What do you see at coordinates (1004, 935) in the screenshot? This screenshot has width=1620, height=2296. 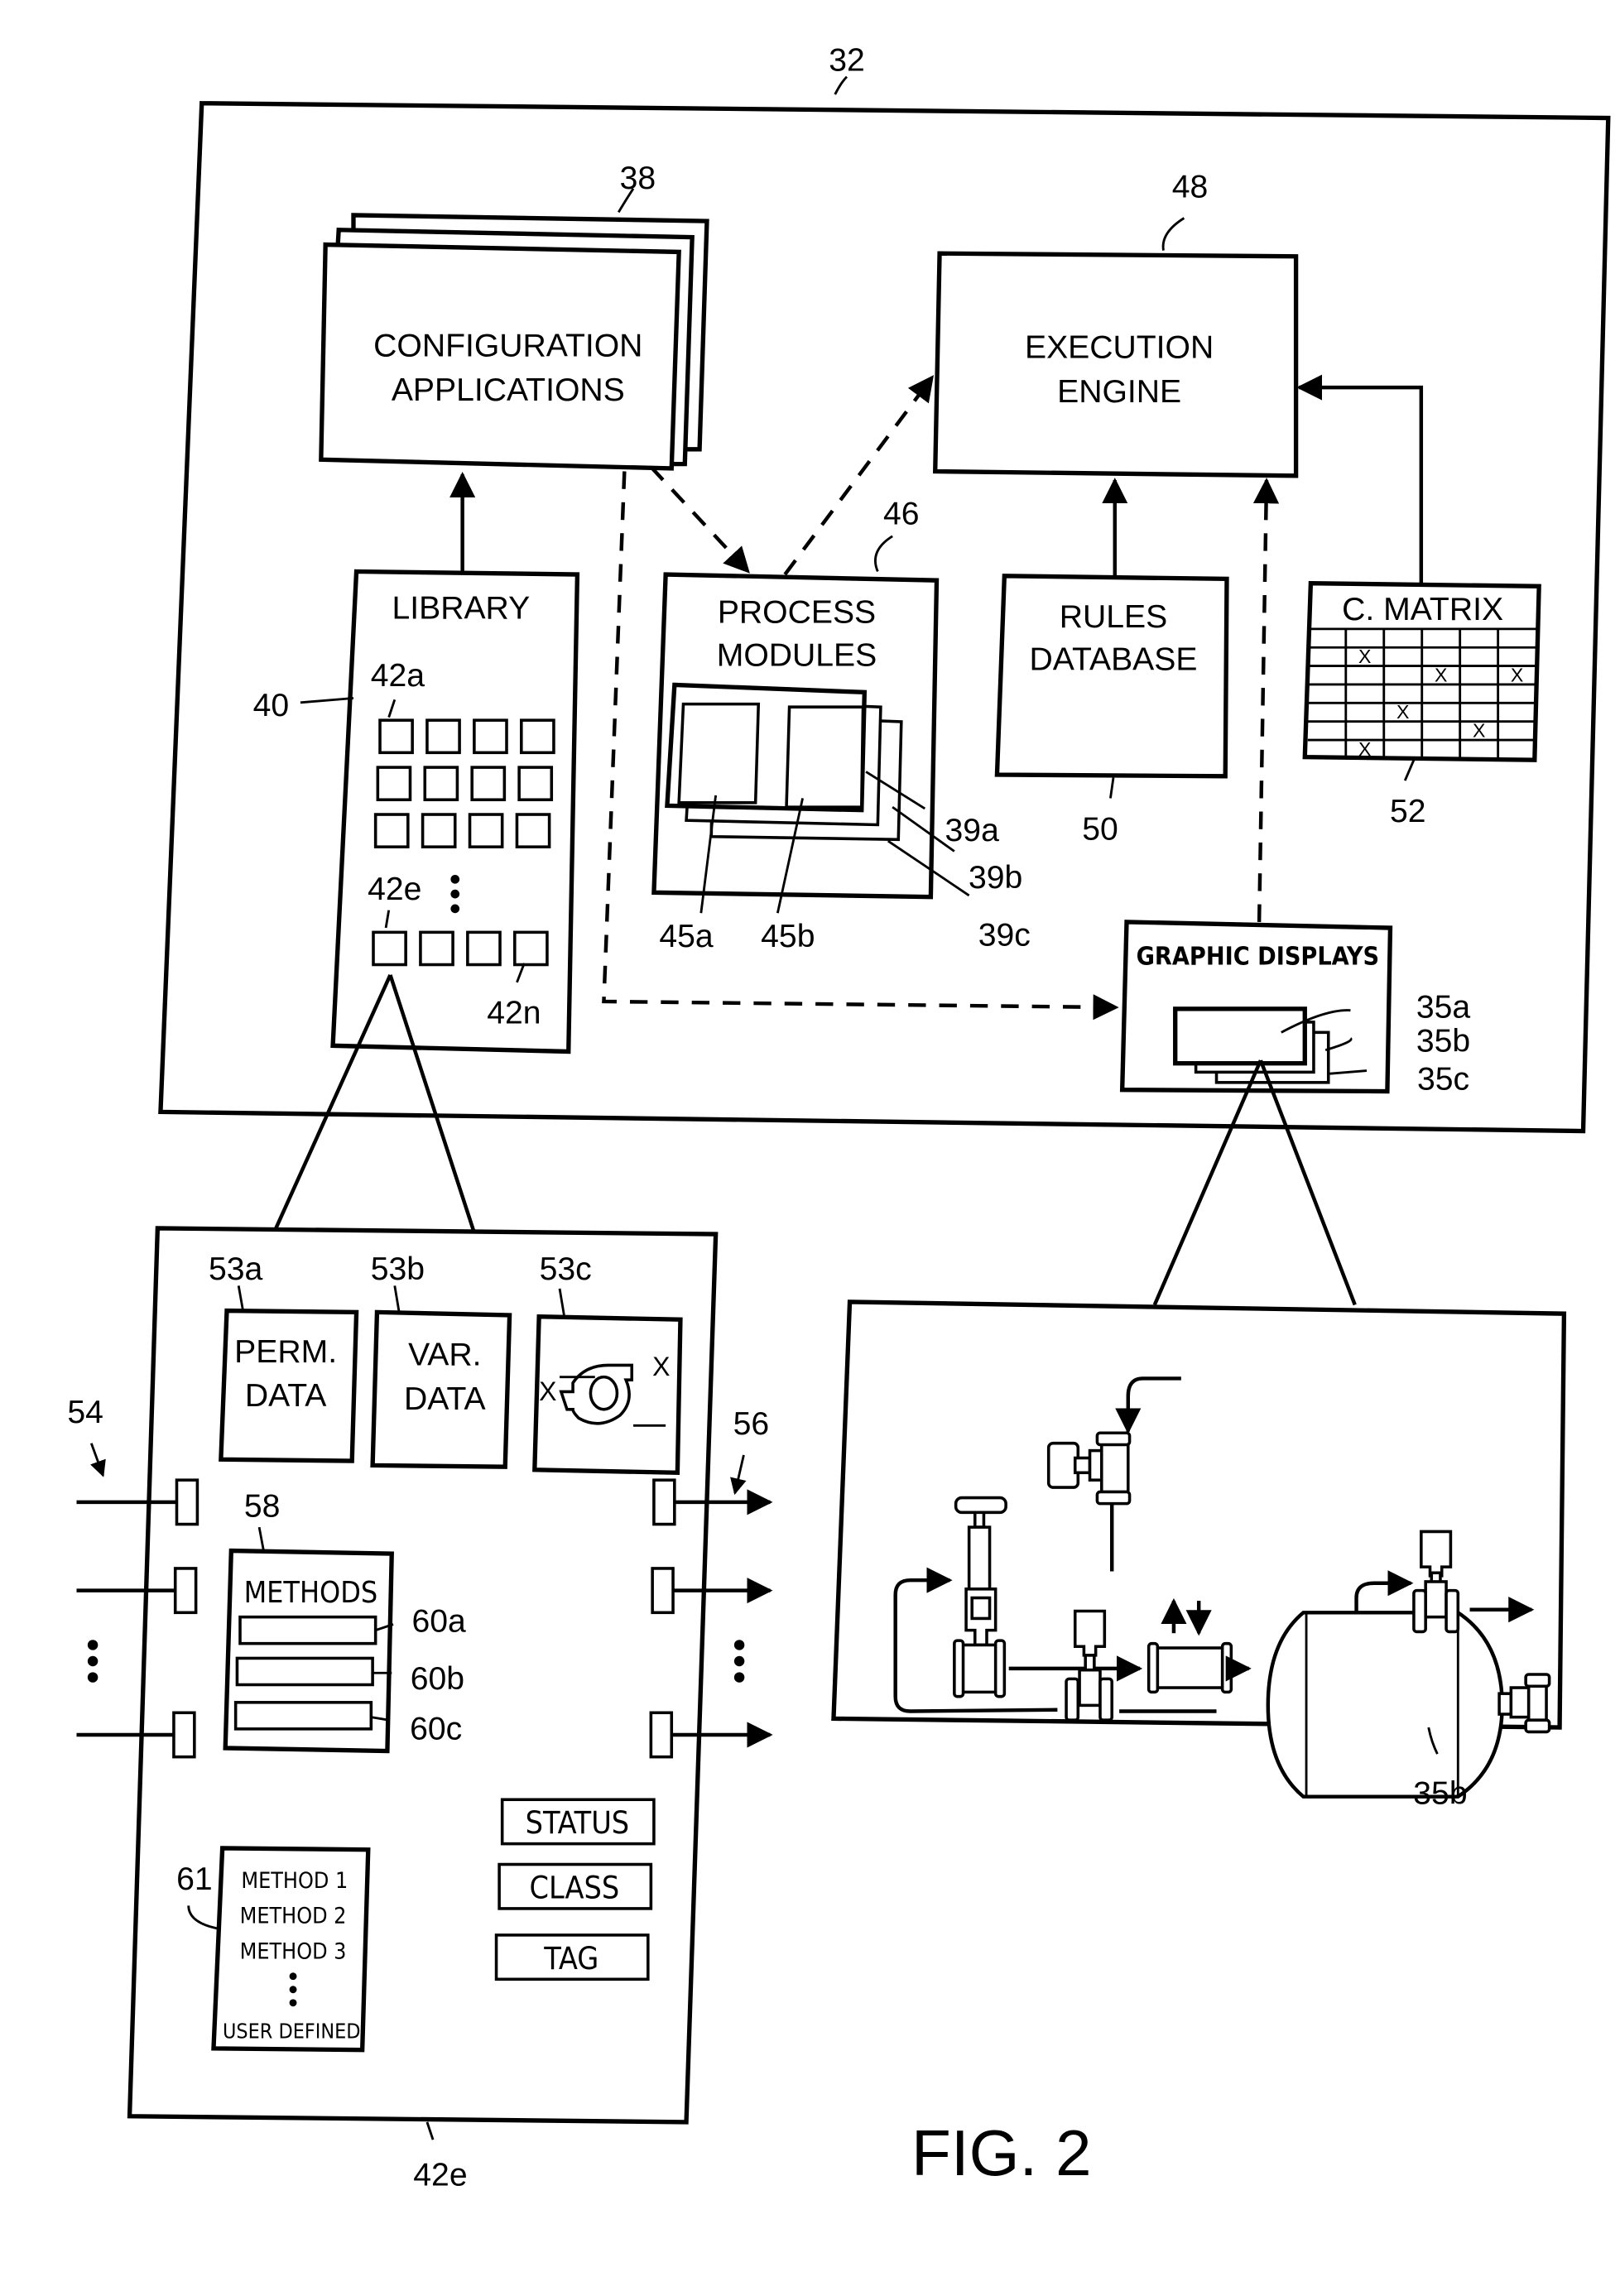 I see `module-ref-39c: 39c` at bounding box center [1004, 935].